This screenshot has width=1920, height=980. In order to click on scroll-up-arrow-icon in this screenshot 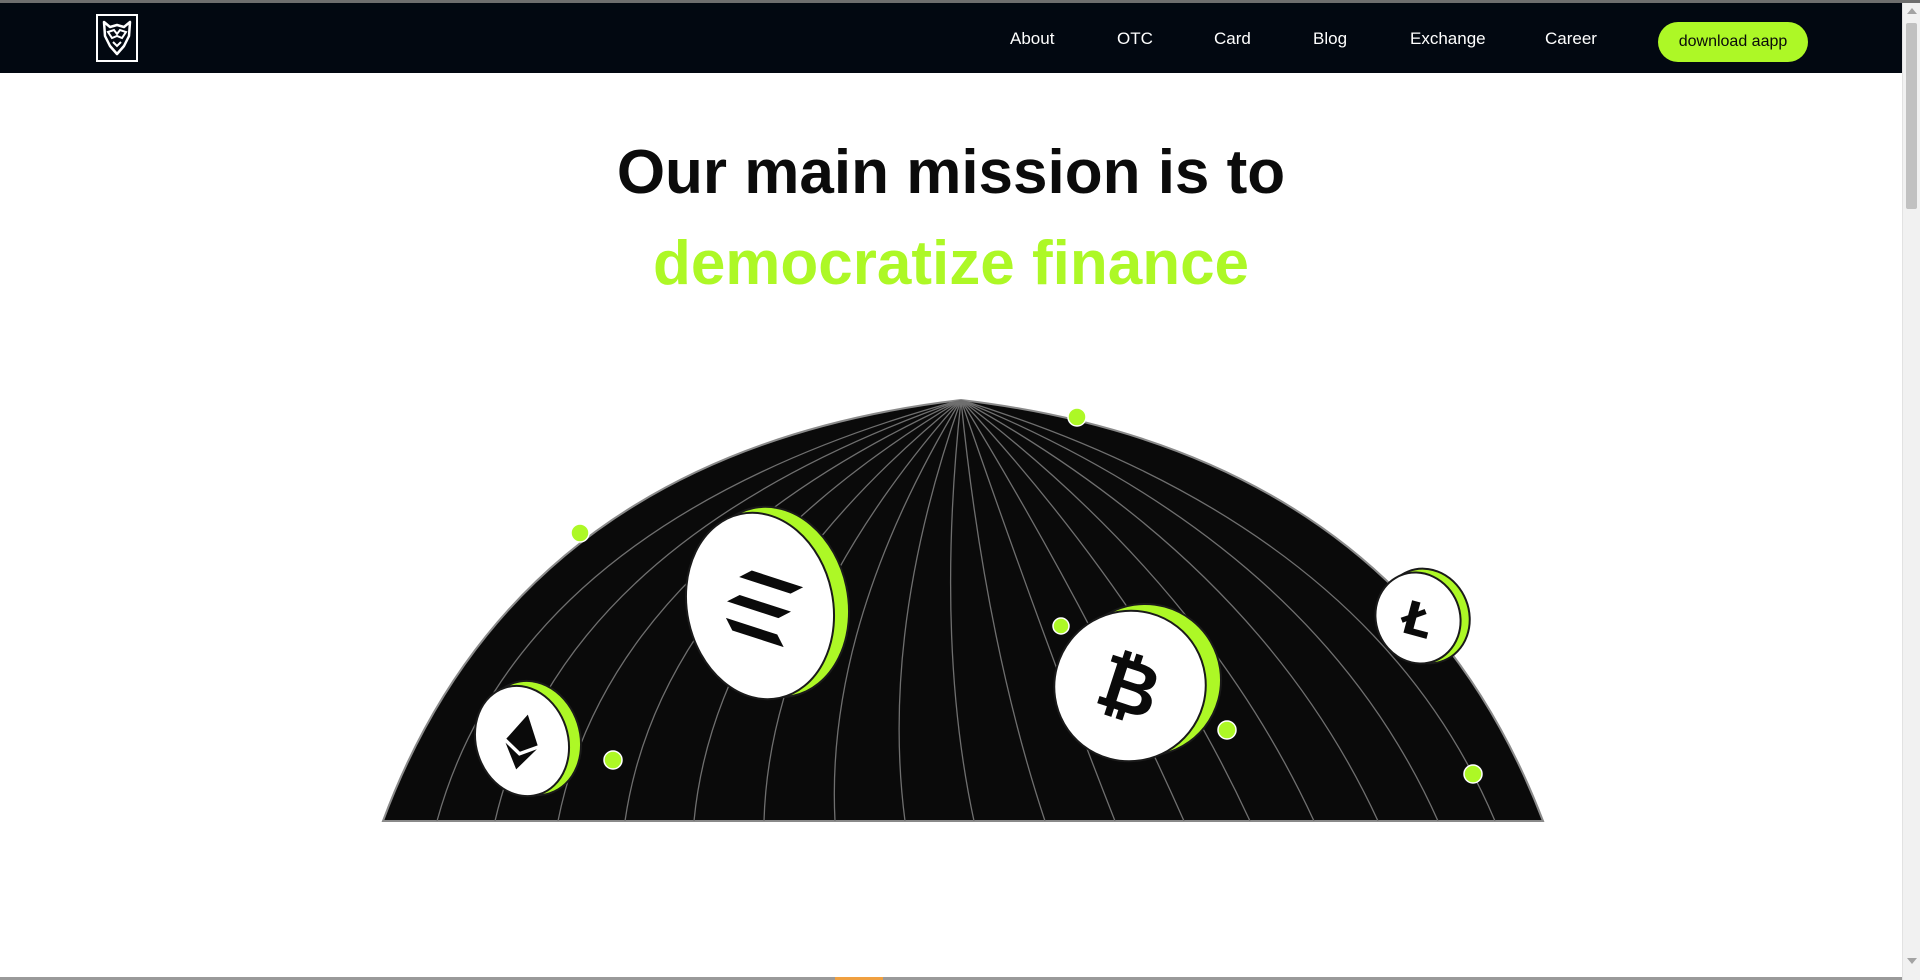, I will do `click(1912, 11)`.